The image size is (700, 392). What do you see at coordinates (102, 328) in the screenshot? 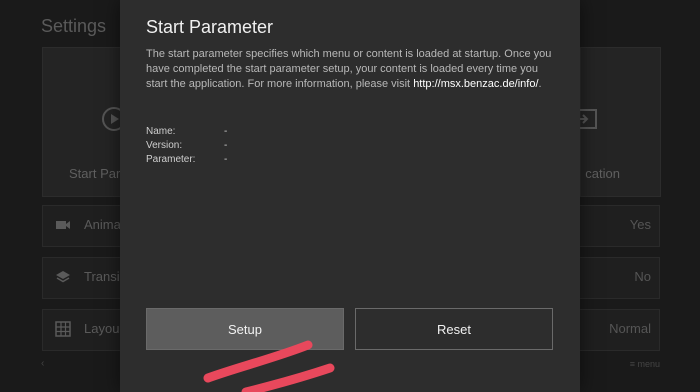
I see `setting-label: Layou` at bounding box center [102, 328].